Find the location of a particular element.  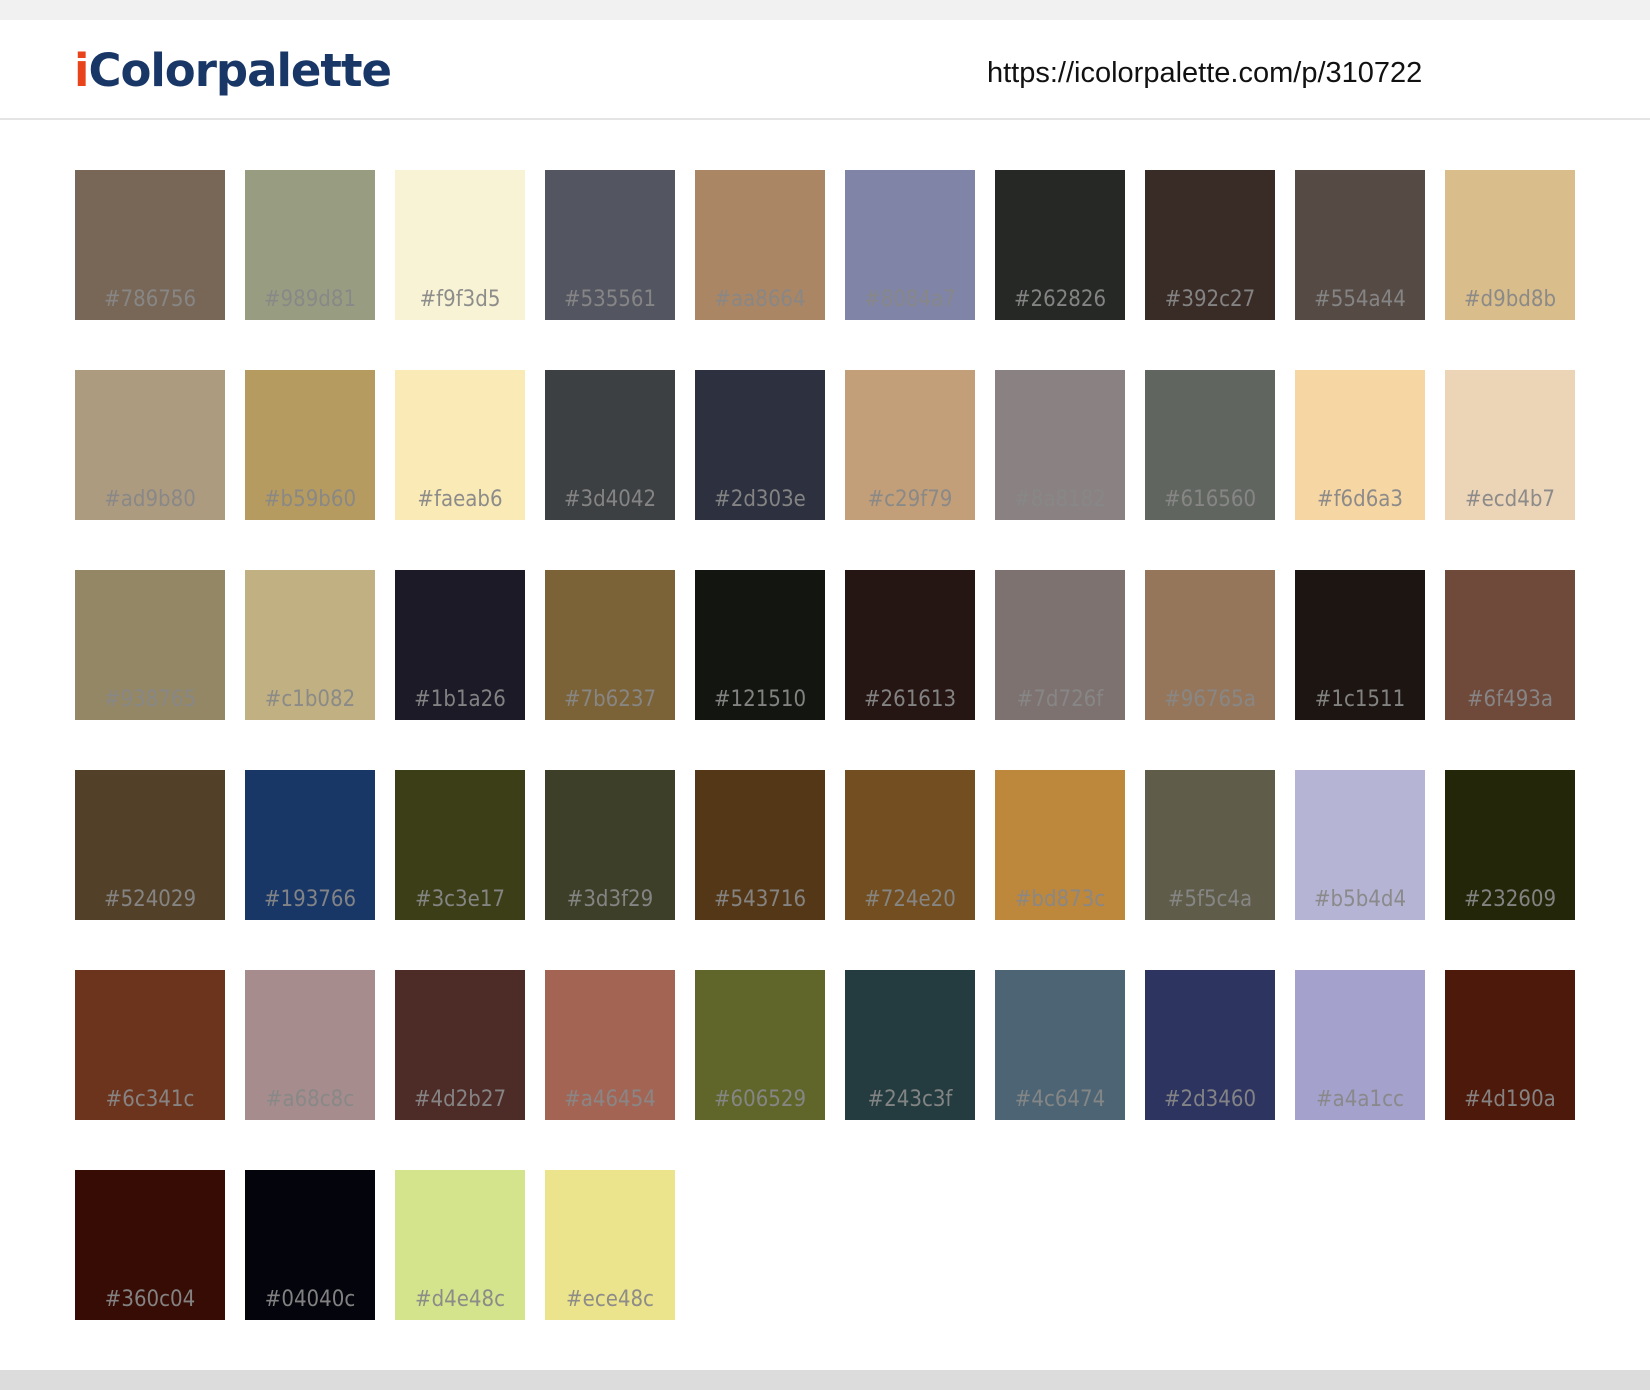

swatch-hex-label: #a68c8c is located at coordinates (310, 1099).